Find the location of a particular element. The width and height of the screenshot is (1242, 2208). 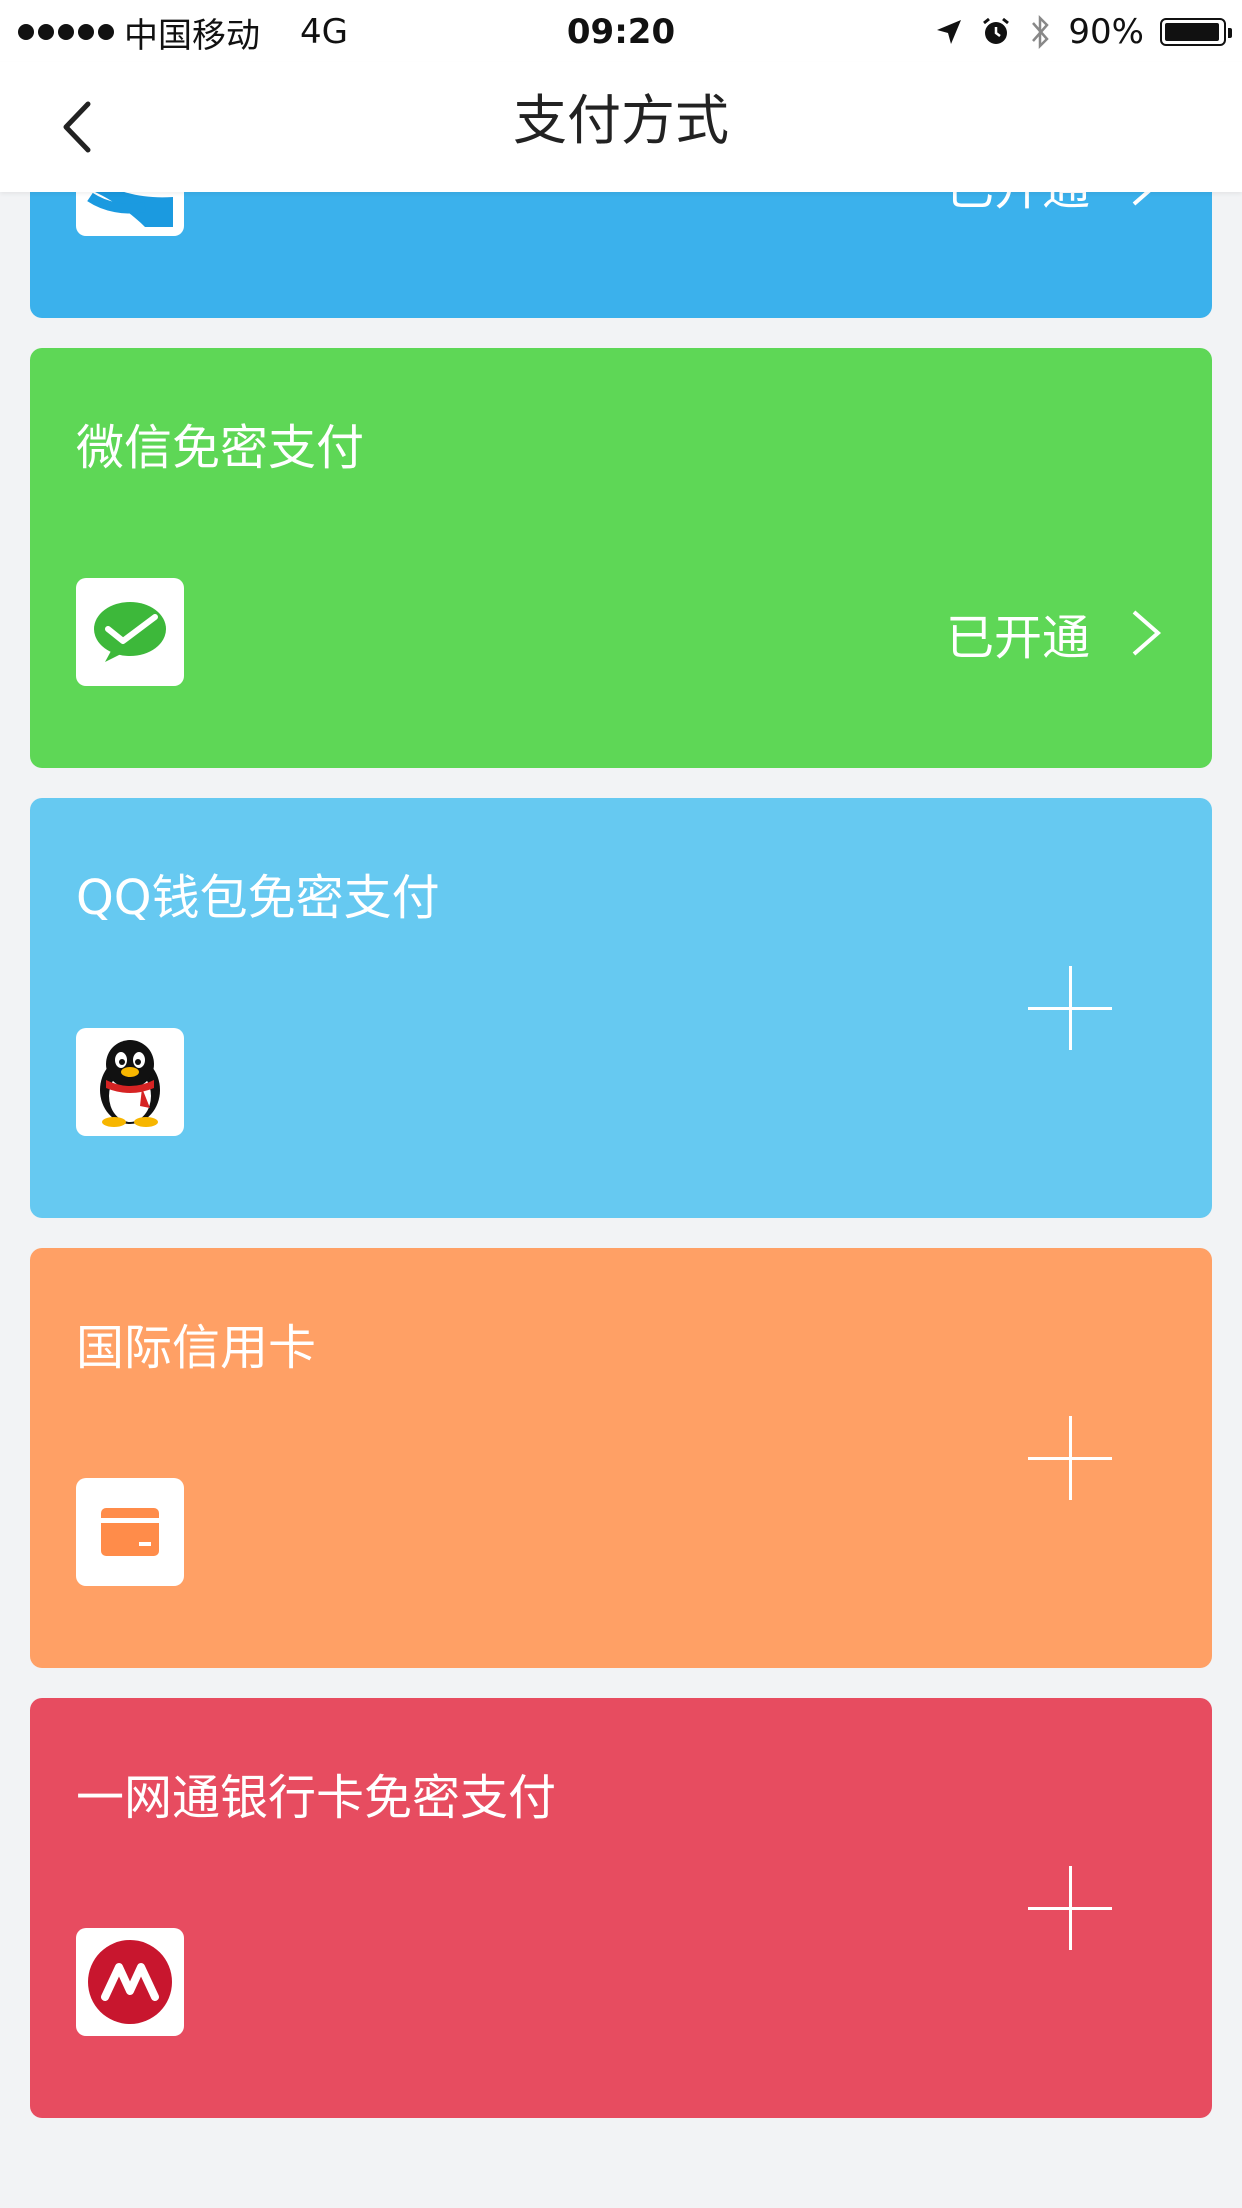

status-text: 已开通 is located at coordinates (1017, 638).